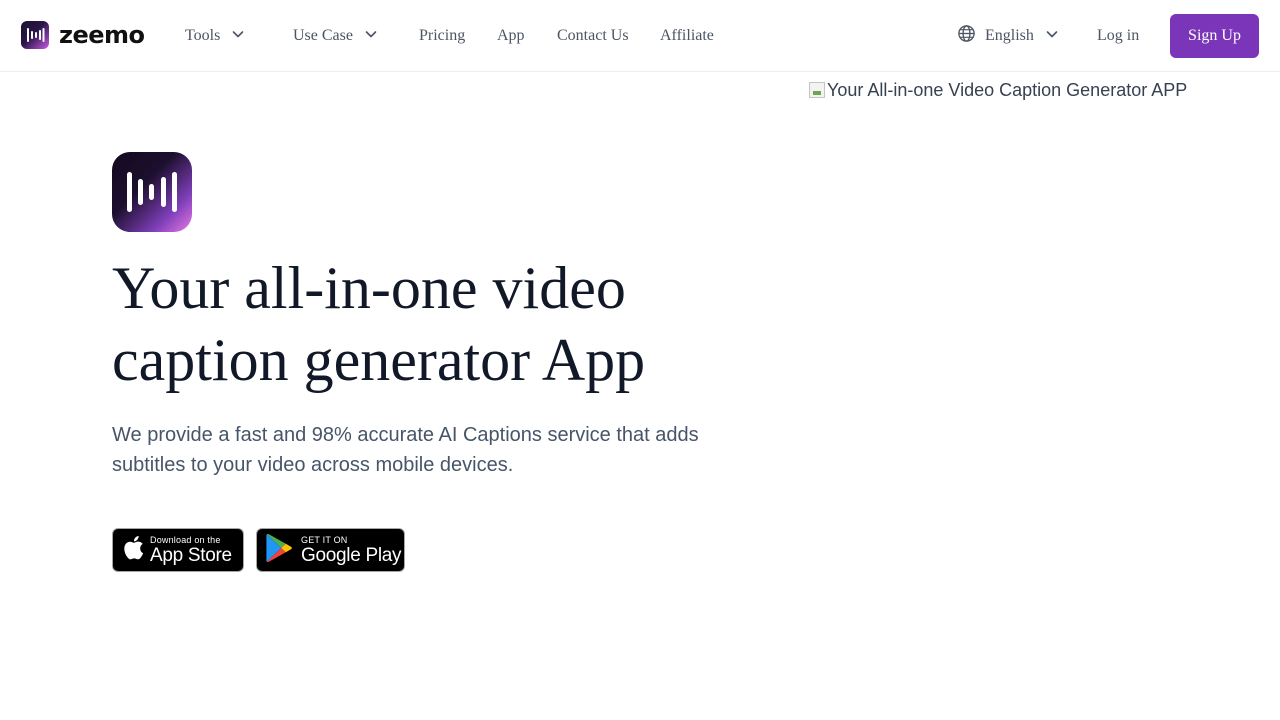  I want to click on globe-icon, so click(966, 36).